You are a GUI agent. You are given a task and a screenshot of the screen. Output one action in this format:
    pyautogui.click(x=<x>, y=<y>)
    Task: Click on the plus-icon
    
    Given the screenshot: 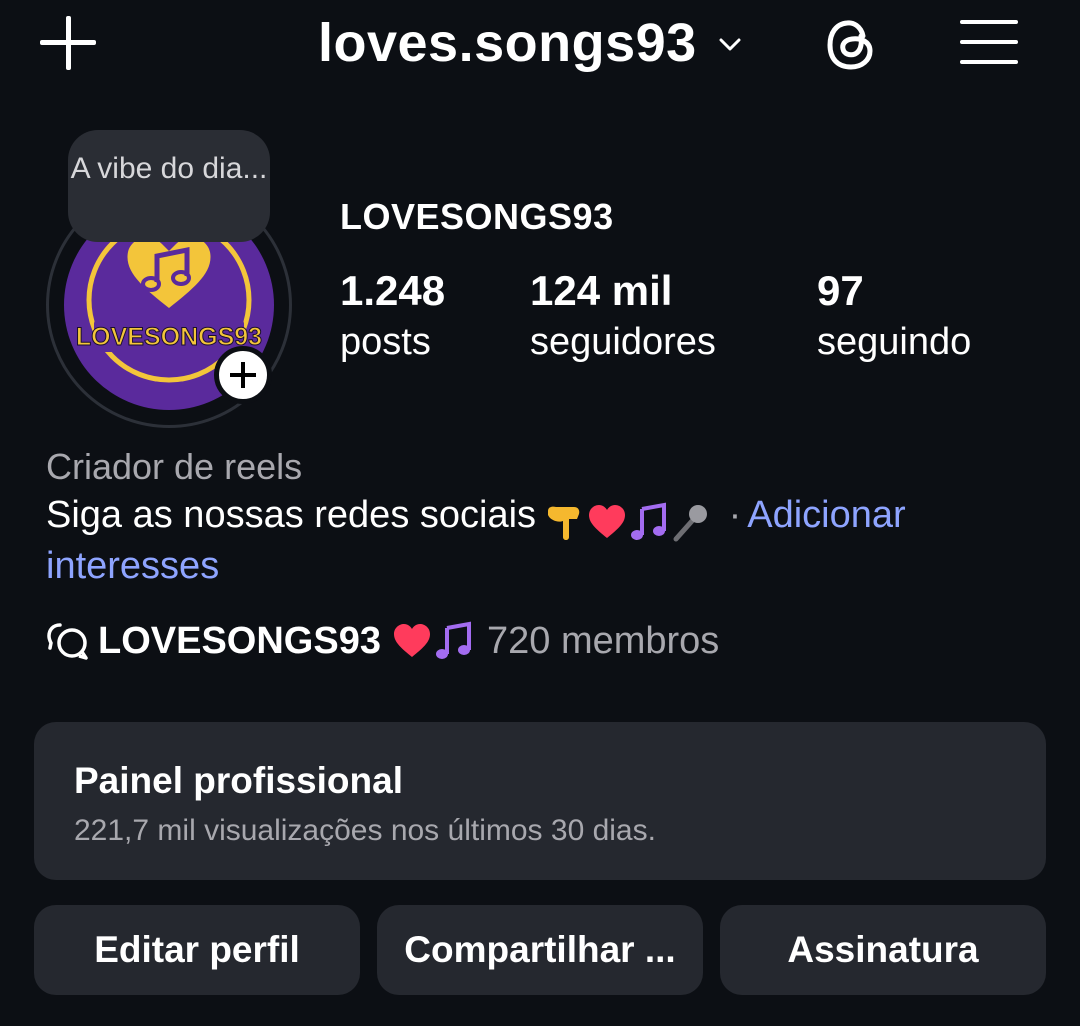 What is the action you would take?
    pyautogui.click(x=68, y=44)
    